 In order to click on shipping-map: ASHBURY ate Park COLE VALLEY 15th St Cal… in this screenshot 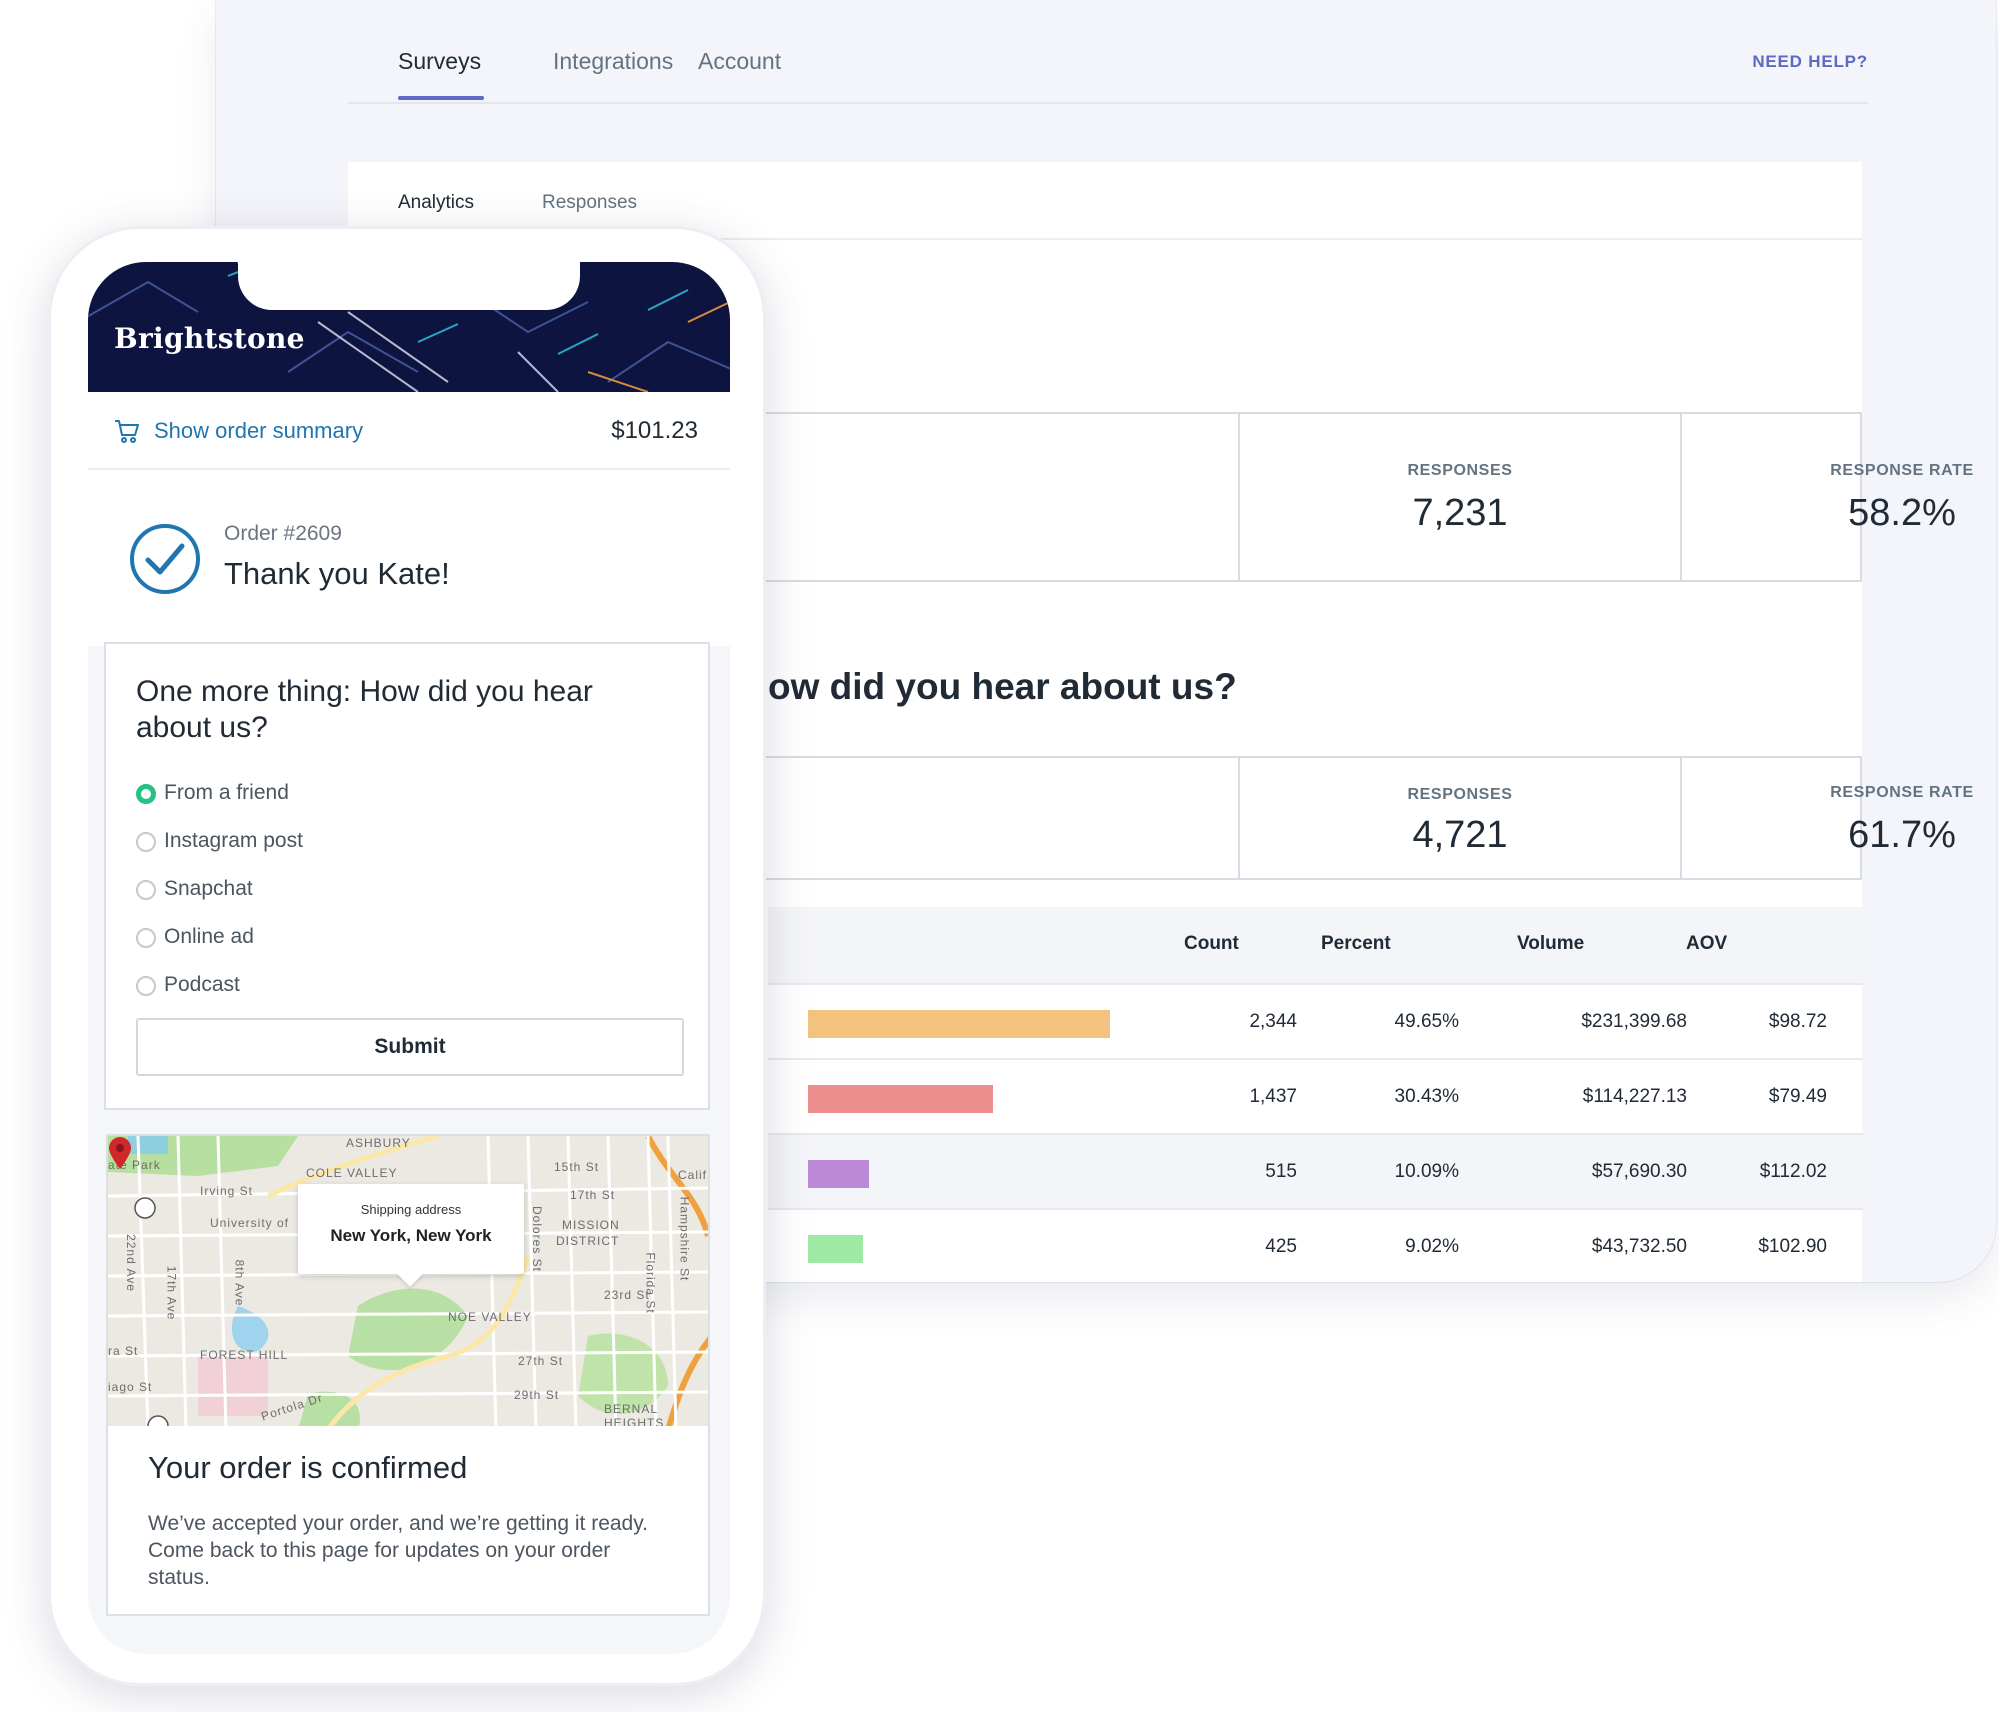, I will do `click(408, 1281)`.